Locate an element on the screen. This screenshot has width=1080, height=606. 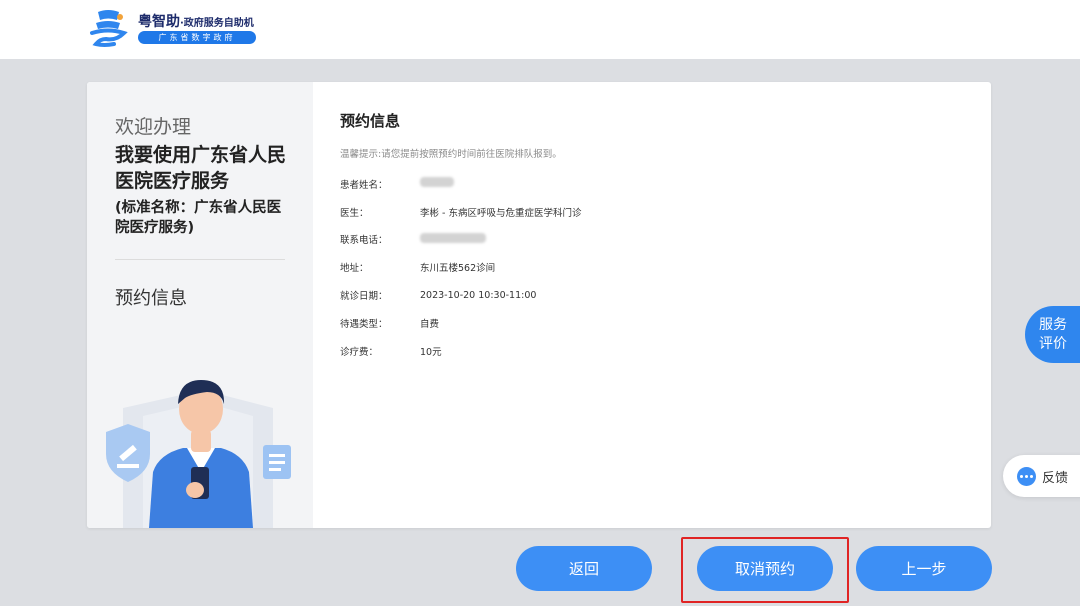
field-value: 10元 is located at coordinates (431, 352).